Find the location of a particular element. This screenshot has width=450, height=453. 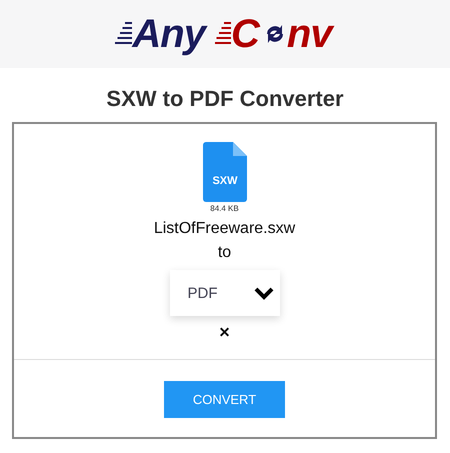

file-icon: SXW is located at coordinates (224, 172).